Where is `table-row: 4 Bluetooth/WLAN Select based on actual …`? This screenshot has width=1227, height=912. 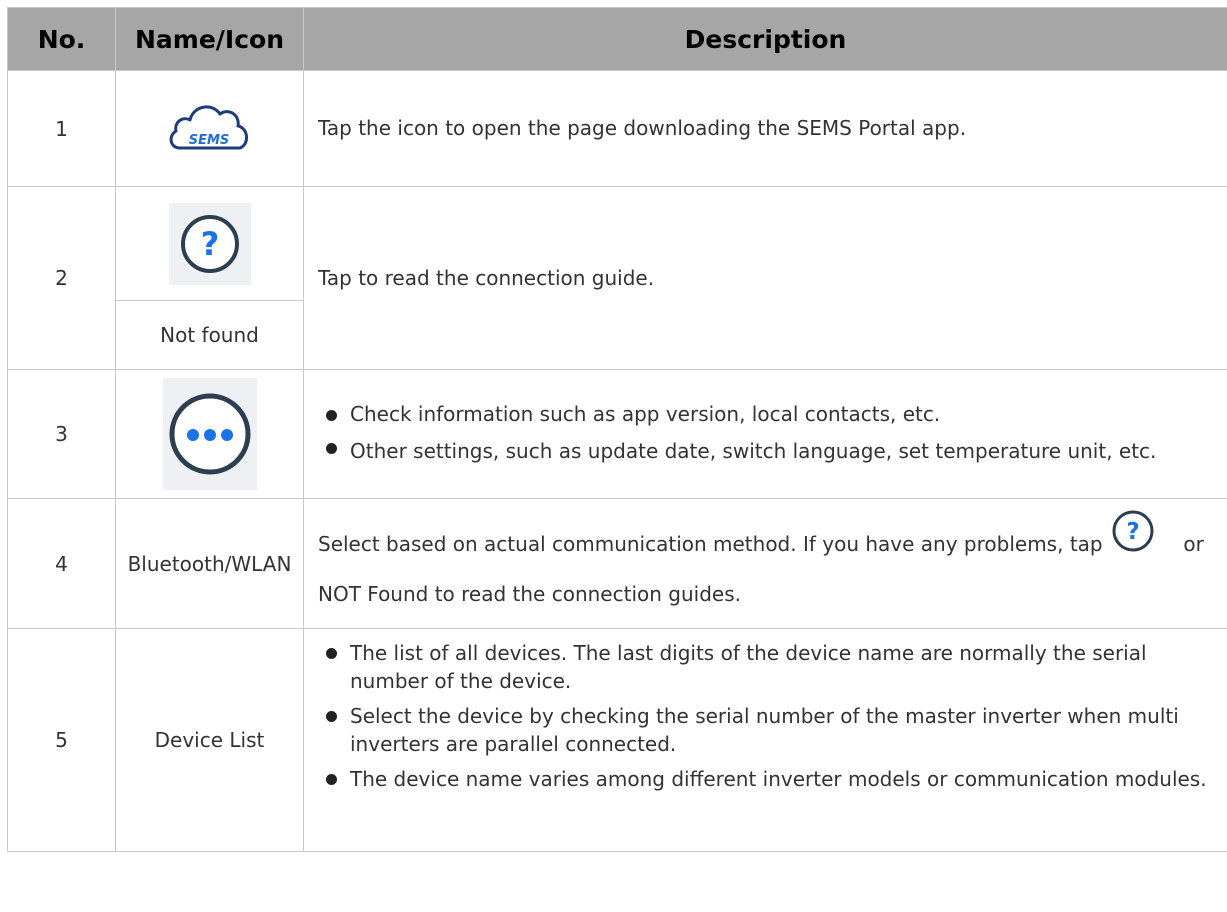 table-row: 4 Bluetooth/WLAN Select based on actual … is located at coordinates (617, 563).